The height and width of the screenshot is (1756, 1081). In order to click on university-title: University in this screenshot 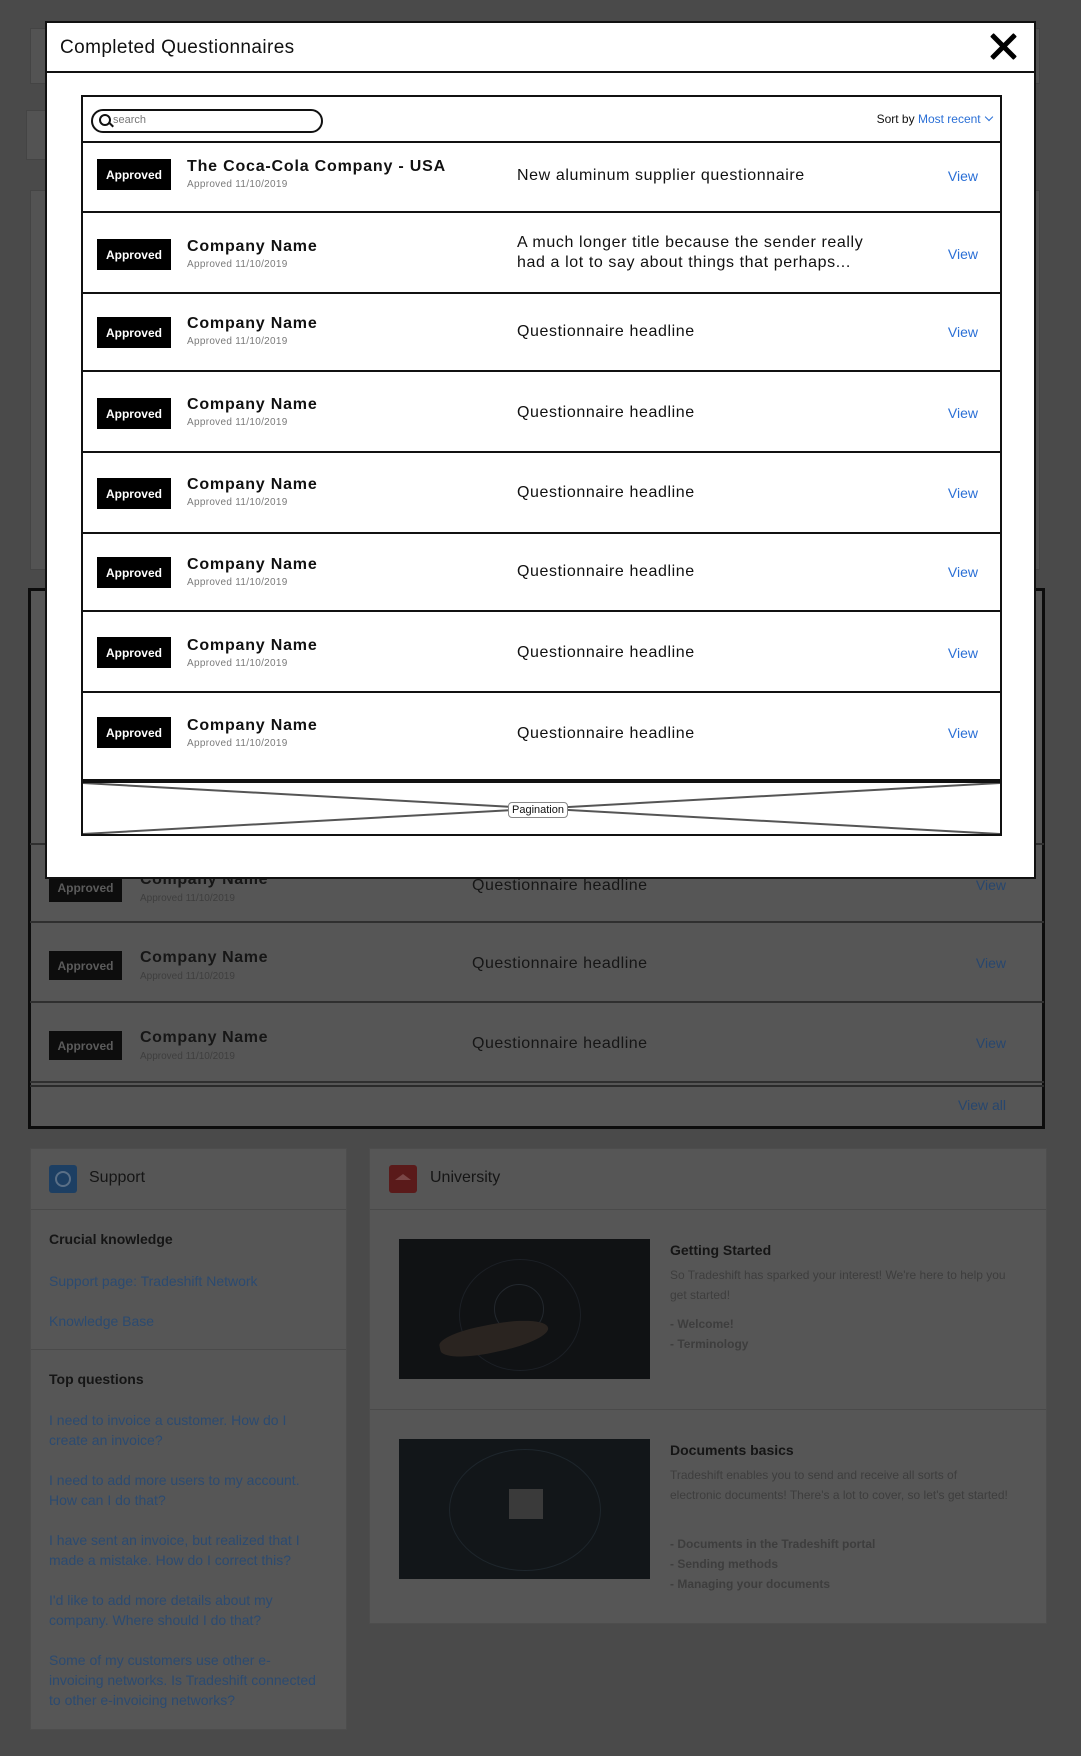, I will do `click(465, 1177)`.